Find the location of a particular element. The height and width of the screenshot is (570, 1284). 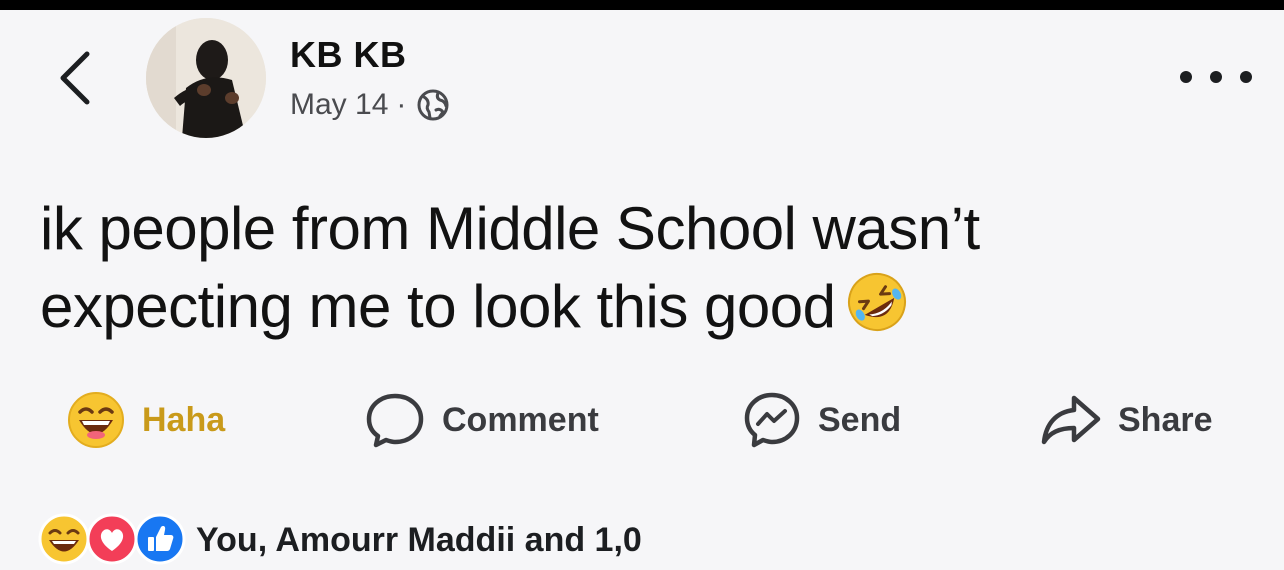

post-date: May 14 is located at coordinates (339, 105).